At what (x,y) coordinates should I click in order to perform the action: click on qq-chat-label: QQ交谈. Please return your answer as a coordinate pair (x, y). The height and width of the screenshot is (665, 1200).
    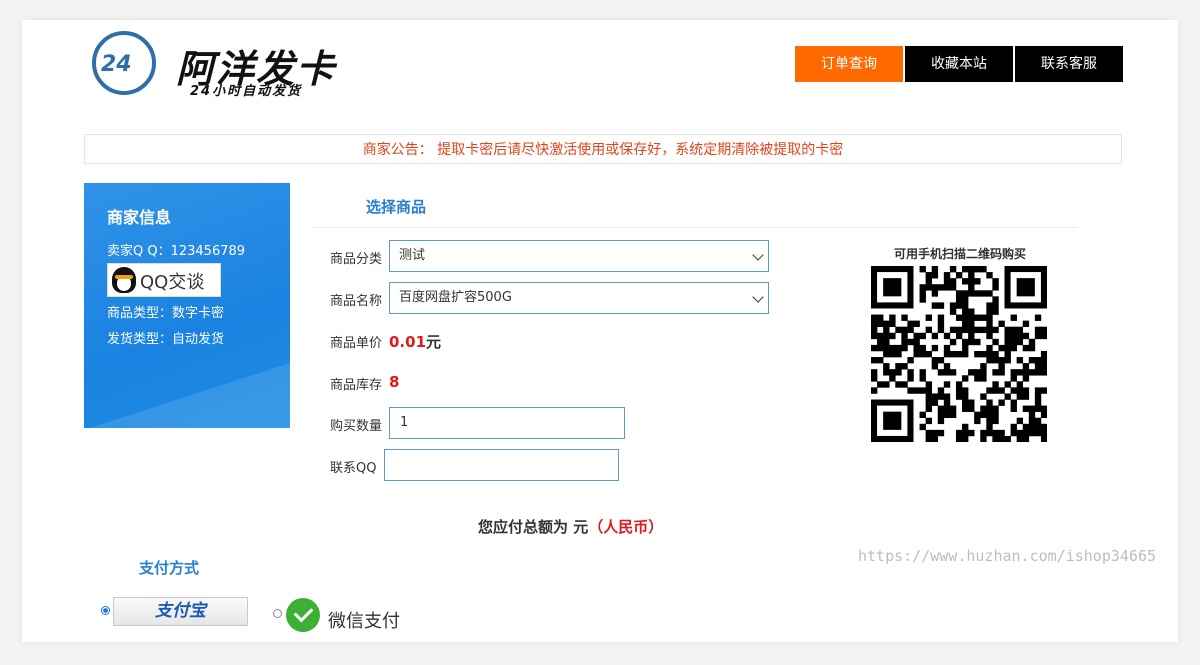
    Looking at the image, I should click on (172, 282).